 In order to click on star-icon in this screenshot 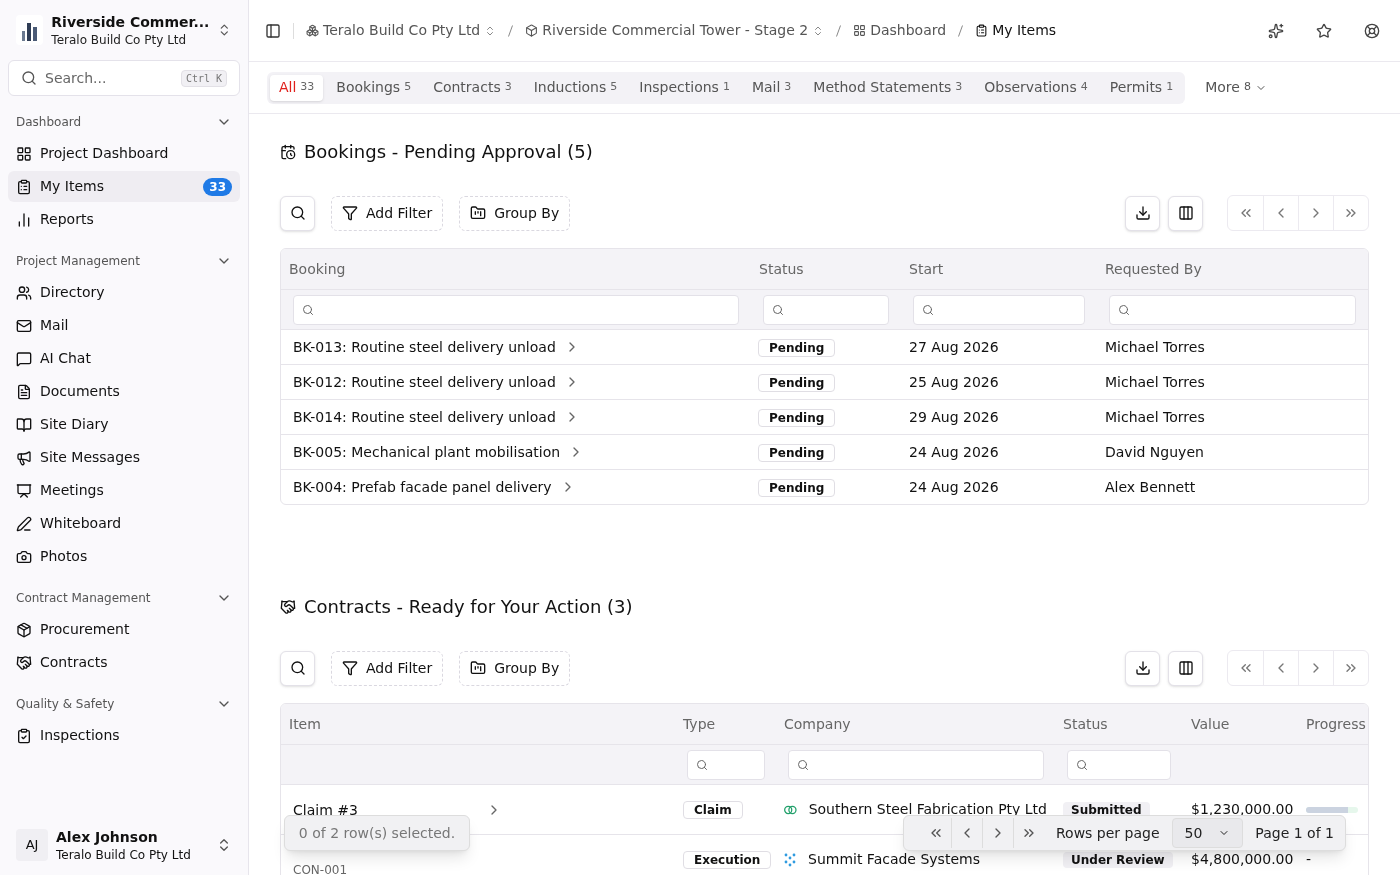, I will do `click(1324, 30)`.